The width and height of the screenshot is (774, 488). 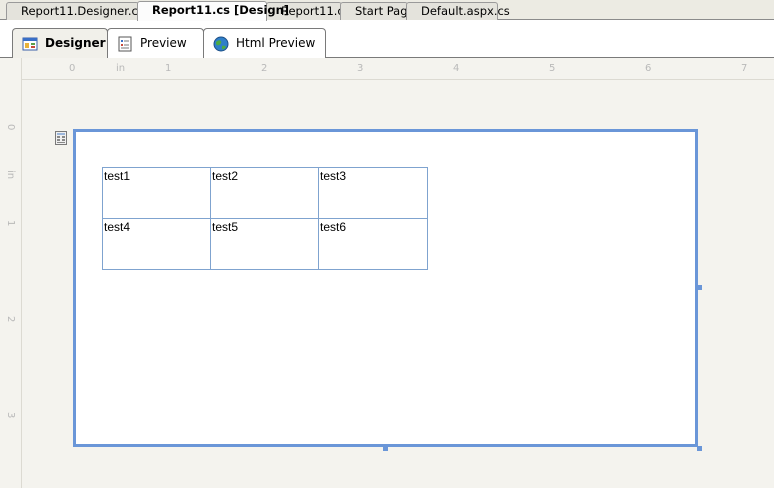 I want to click on designer-icon, so click(x=30, y=44).